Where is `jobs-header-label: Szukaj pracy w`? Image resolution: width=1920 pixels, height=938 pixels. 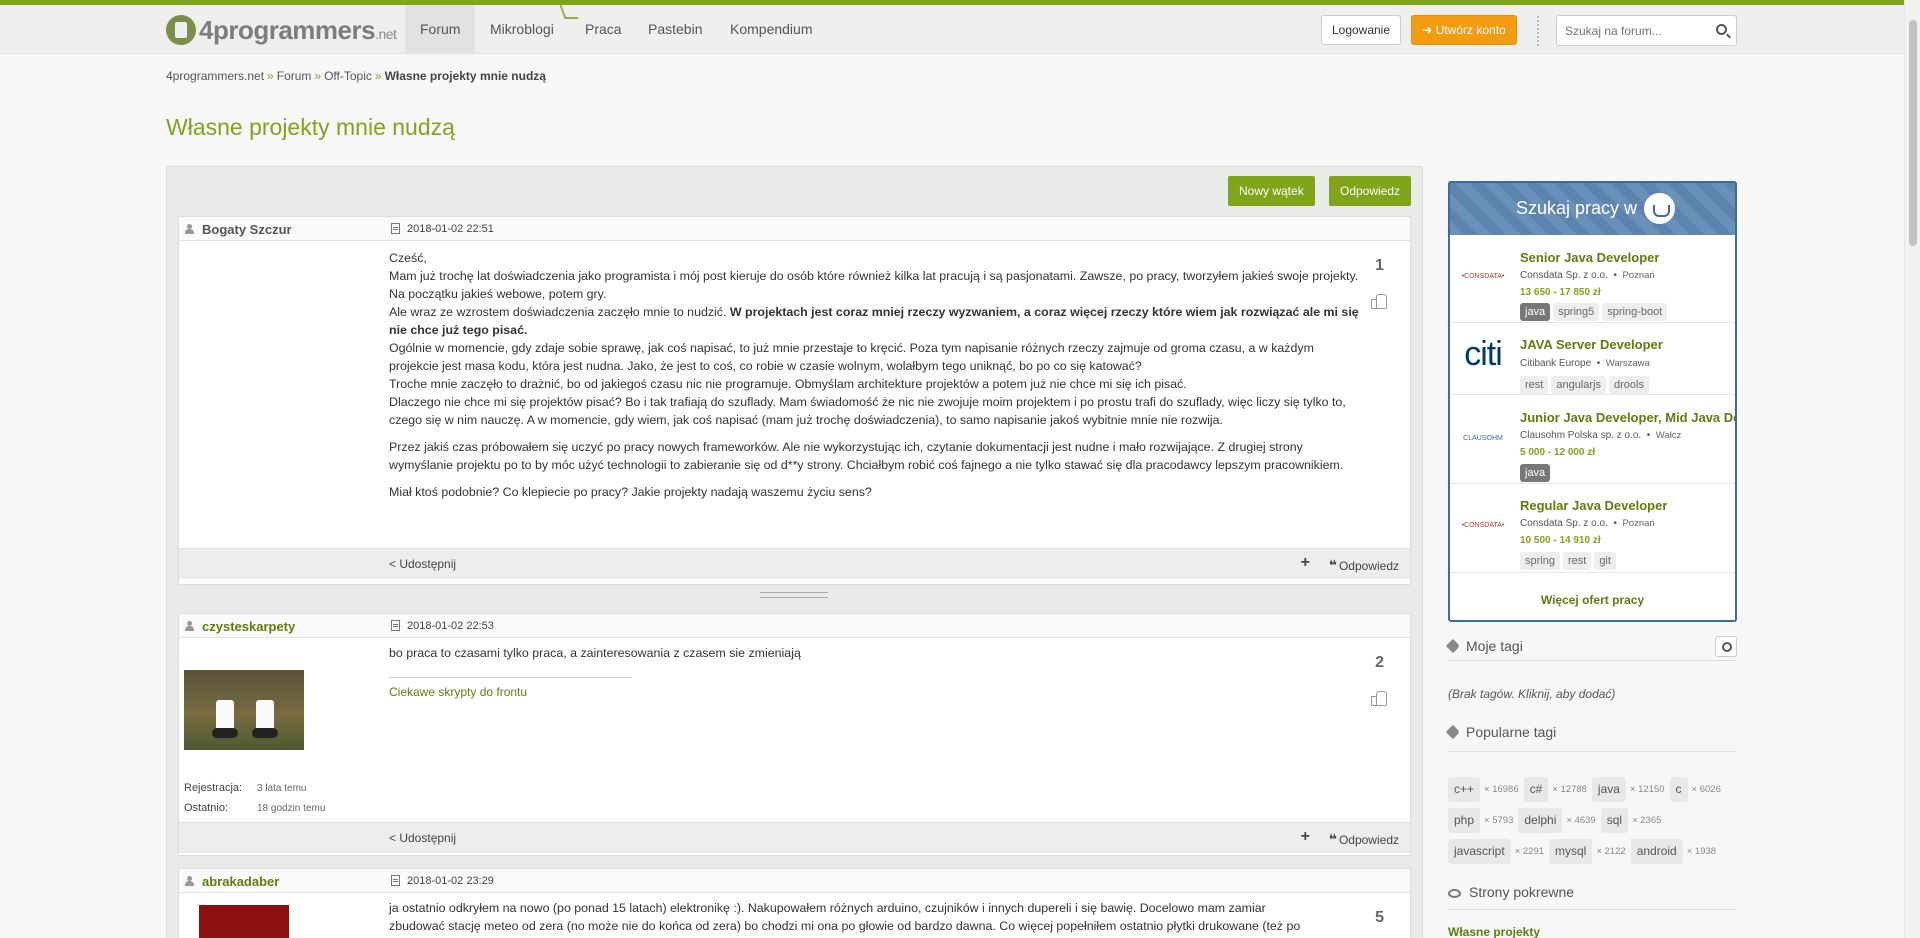
jobs-header-label: Szukaj pracy w is located at coordinates (1576, 208).